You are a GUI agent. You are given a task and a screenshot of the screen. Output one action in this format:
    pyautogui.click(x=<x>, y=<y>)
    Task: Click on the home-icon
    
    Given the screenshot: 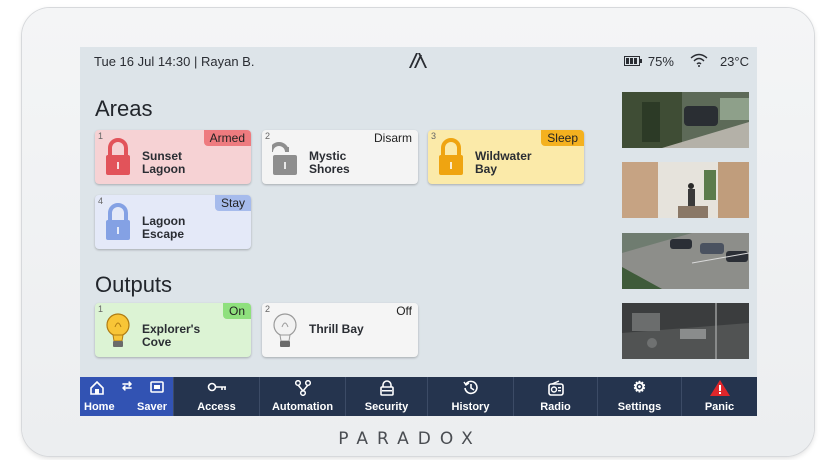 What is the action you would take?
    pyautogui.click(x=97, y=389)
    